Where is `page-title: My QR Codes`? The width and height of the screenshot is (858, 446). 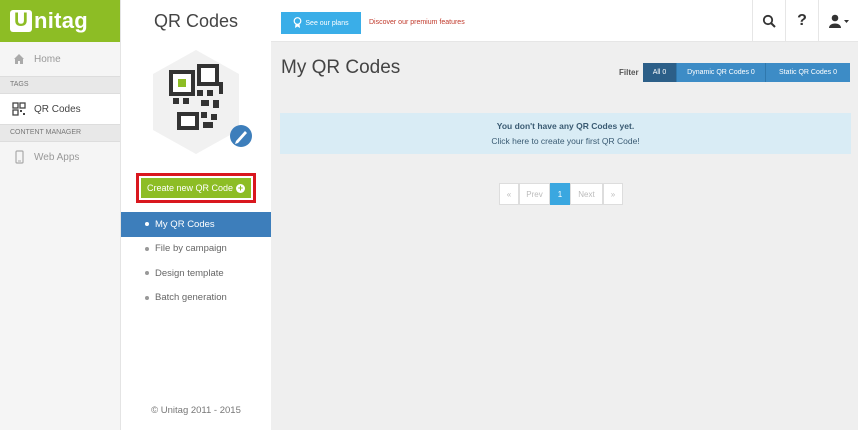
page-title: My QR Codes is located at coordinates (341, 67).